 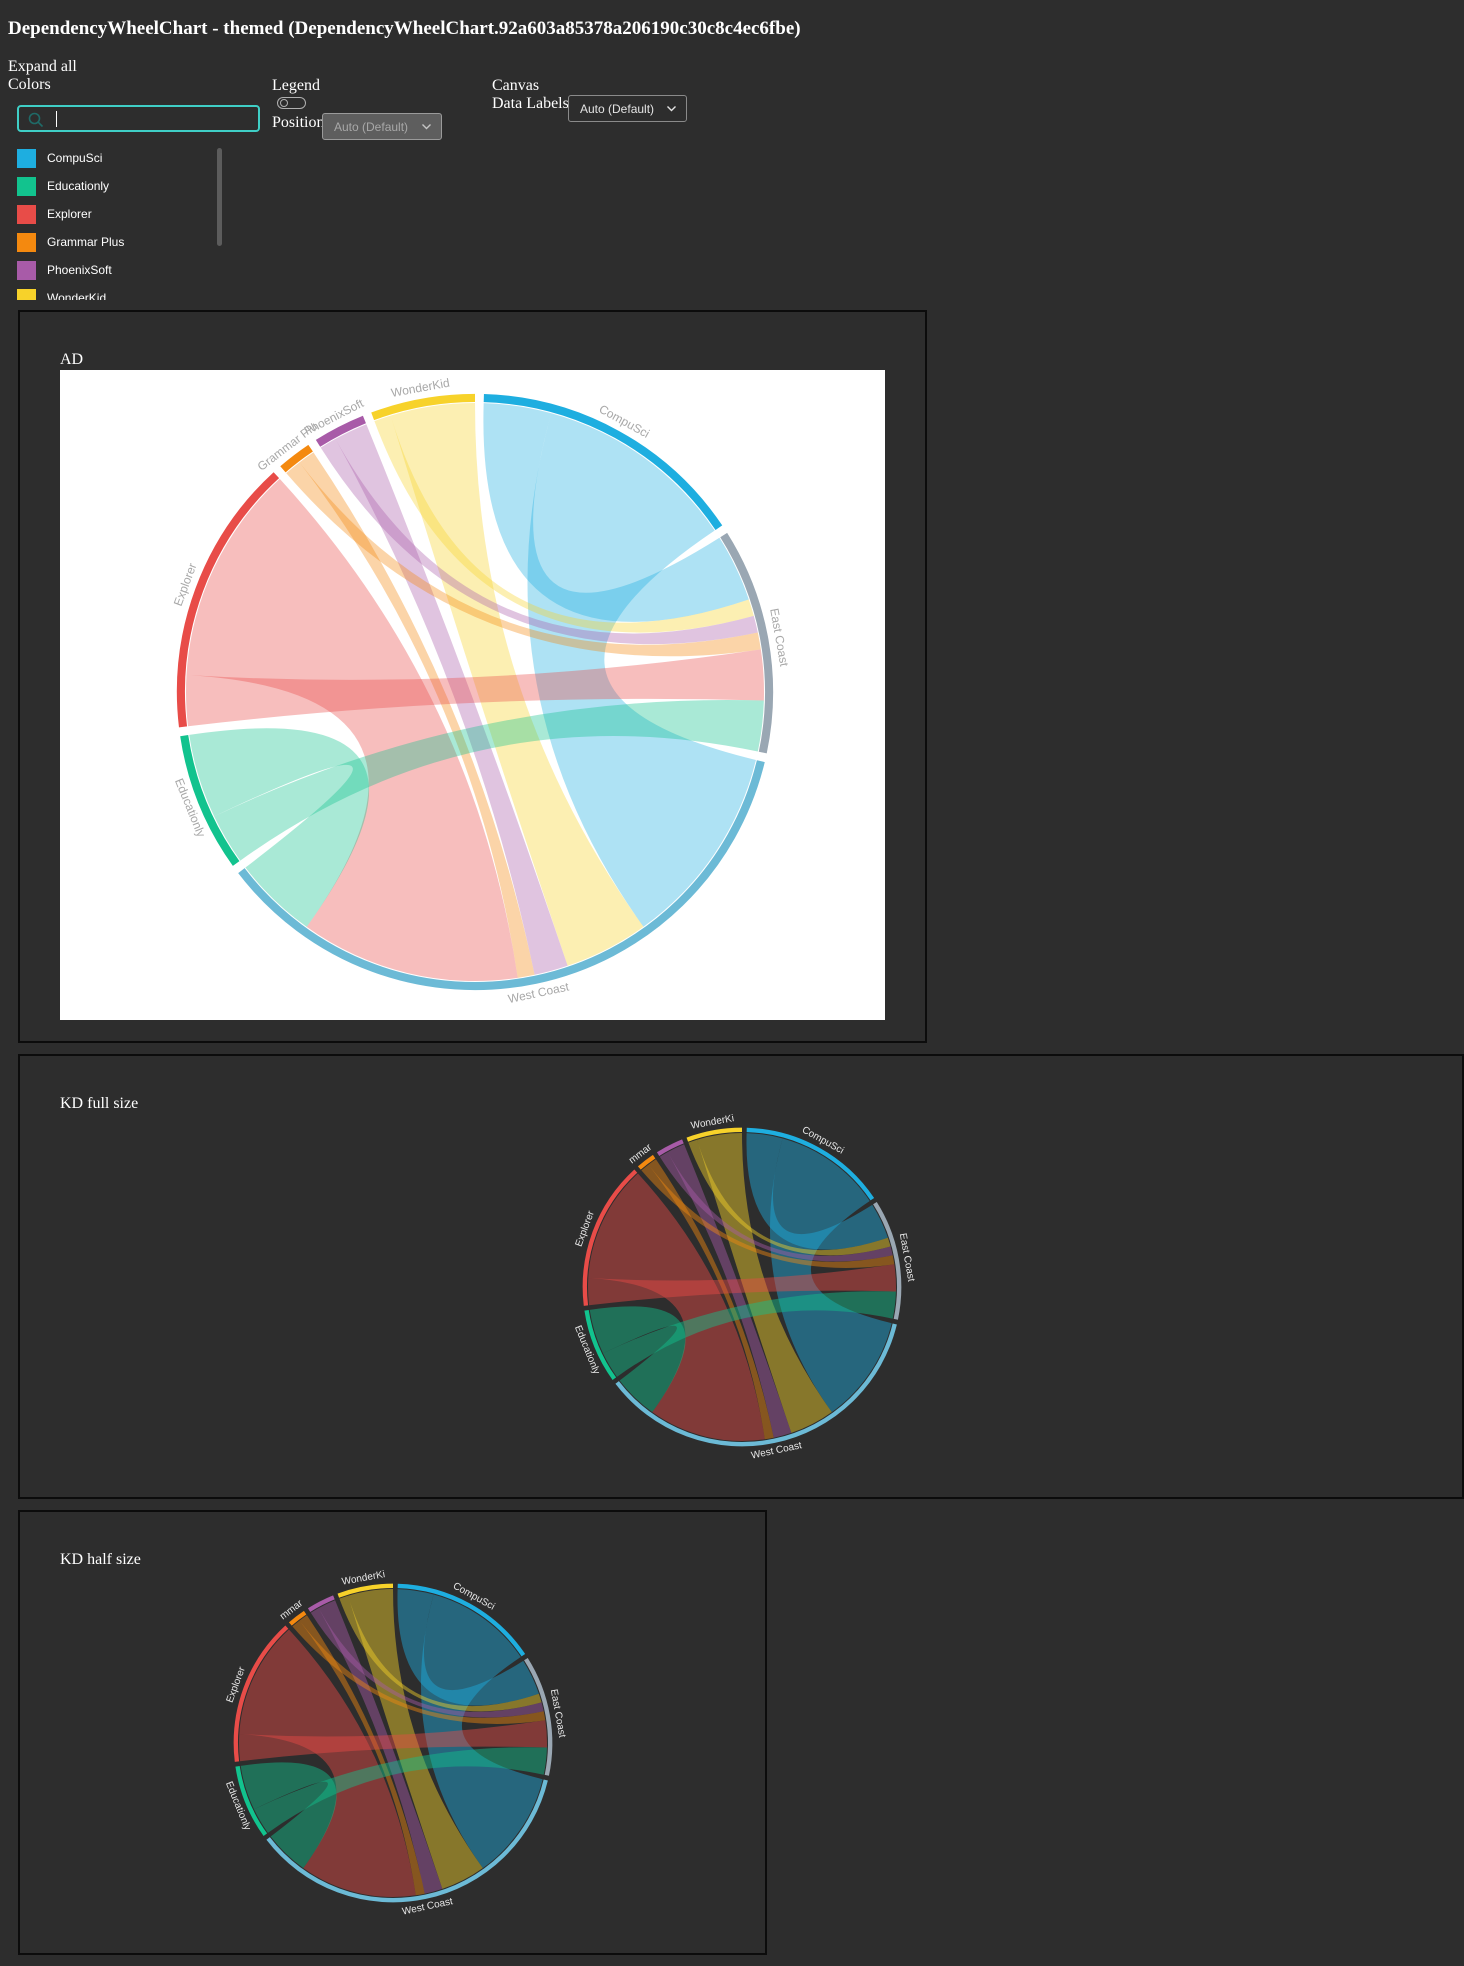 I want to click on panel-kd-half, so click(x=392, y=1732).